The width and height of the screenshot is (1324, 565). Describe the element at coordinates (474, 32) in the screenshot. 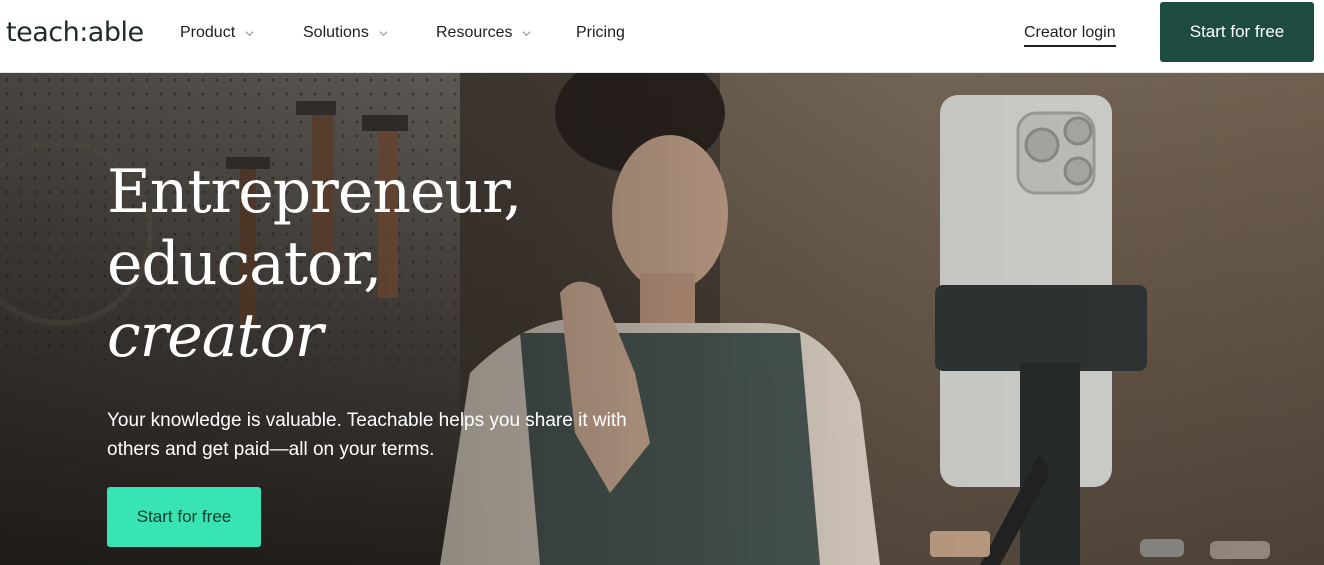

I see `nav-resources-label: Resources` at that location.